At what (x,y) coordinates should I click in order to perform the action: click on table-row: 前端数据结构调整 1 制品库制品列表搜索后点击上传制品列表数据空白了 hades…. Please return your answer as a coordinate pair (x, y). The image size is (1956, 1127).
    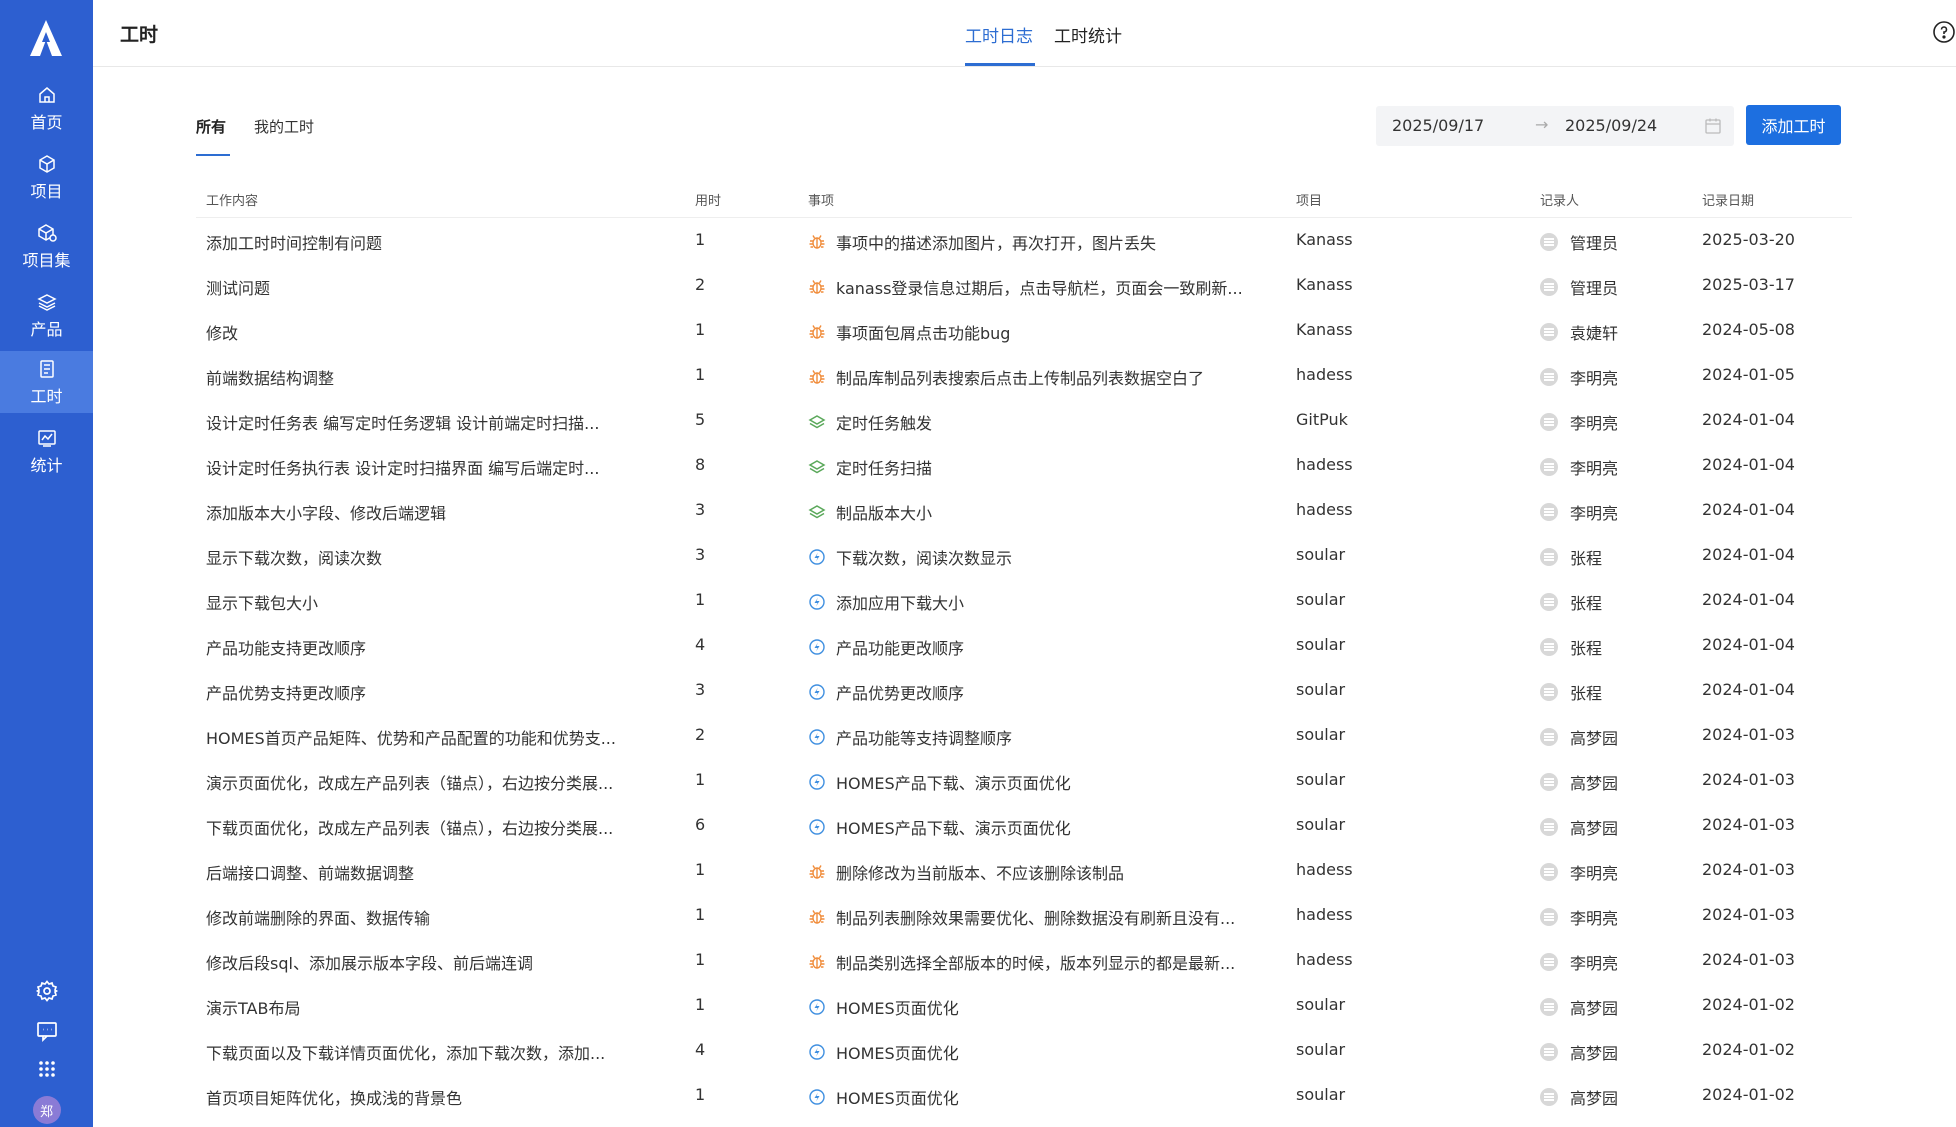
    Looking at the image, I should click on (1024, 375).